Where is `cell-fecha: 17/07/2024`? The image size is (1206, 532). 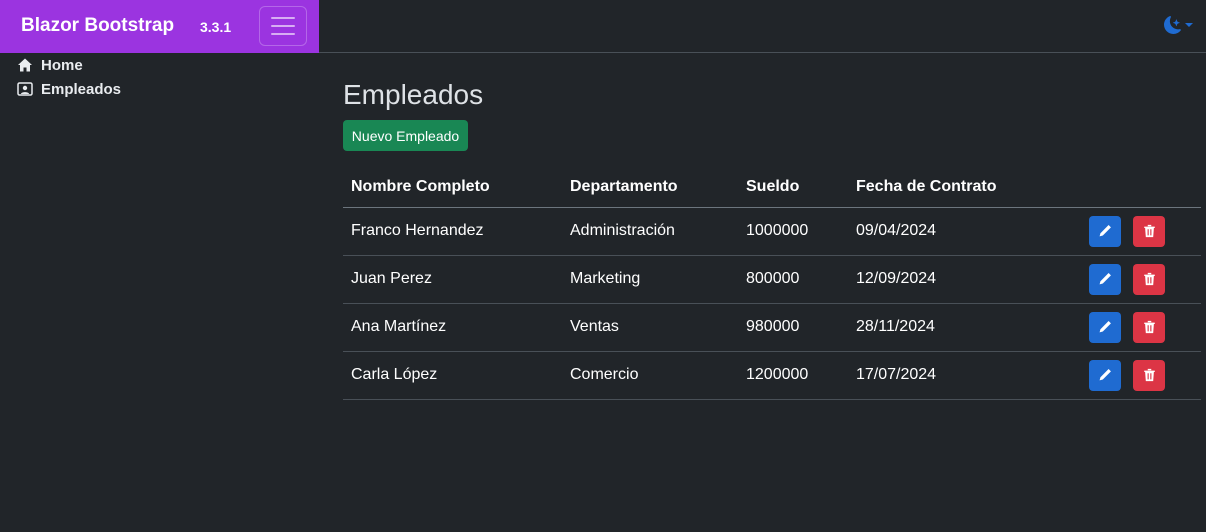
cell-fecha: 17/07/2024 is located at coordinates (958, 375).